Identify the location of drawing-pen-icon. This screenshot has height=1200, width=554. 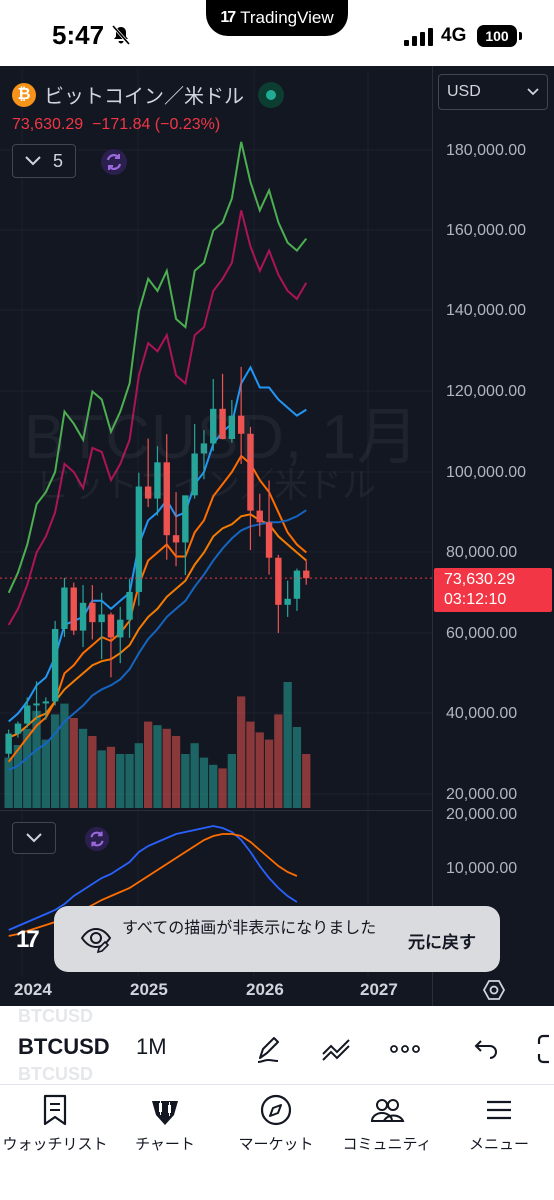
(269, 1049).